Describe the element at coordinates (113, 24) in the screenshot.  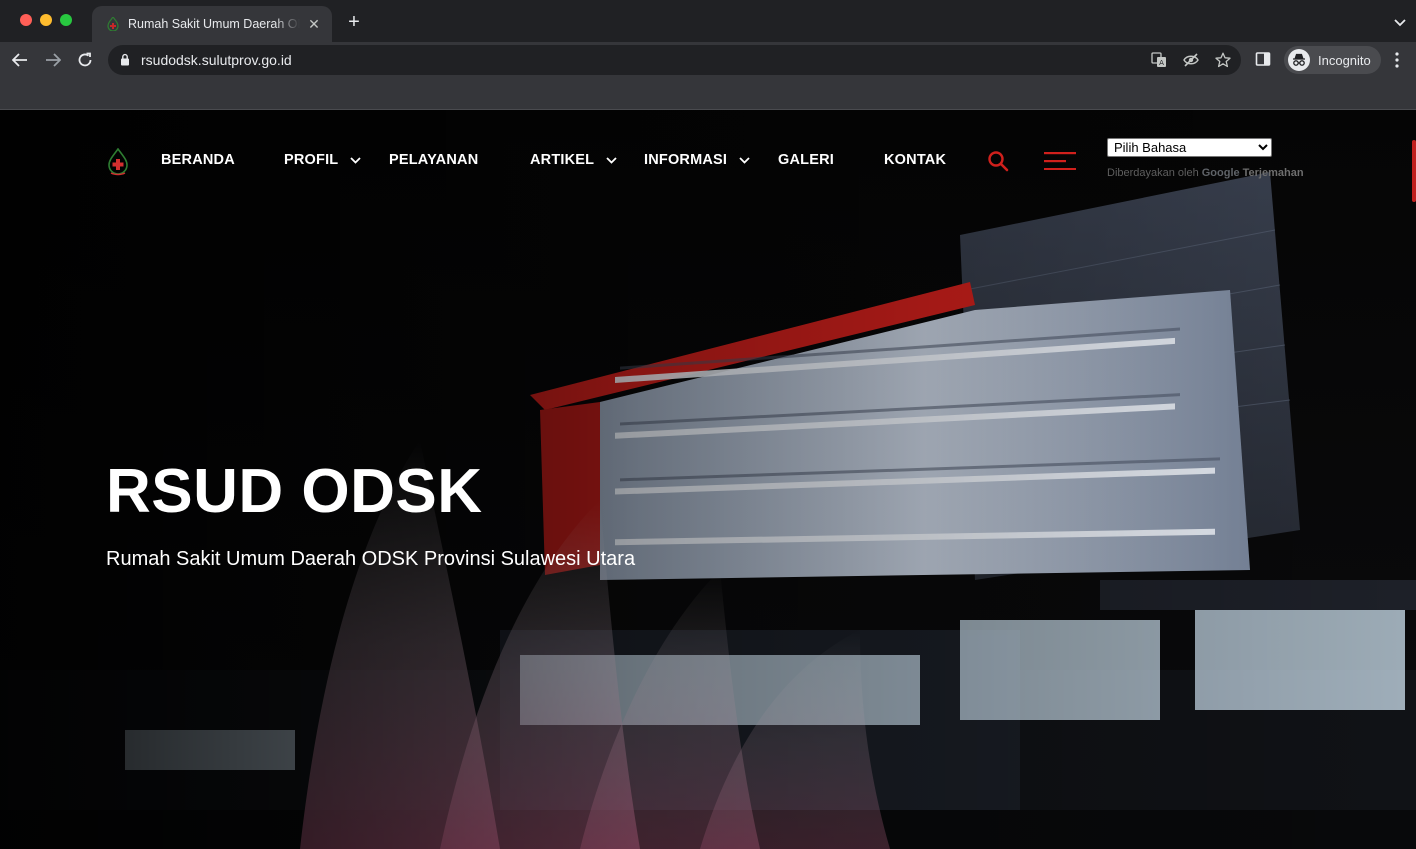
I see `site-favicon-icon` at that location.